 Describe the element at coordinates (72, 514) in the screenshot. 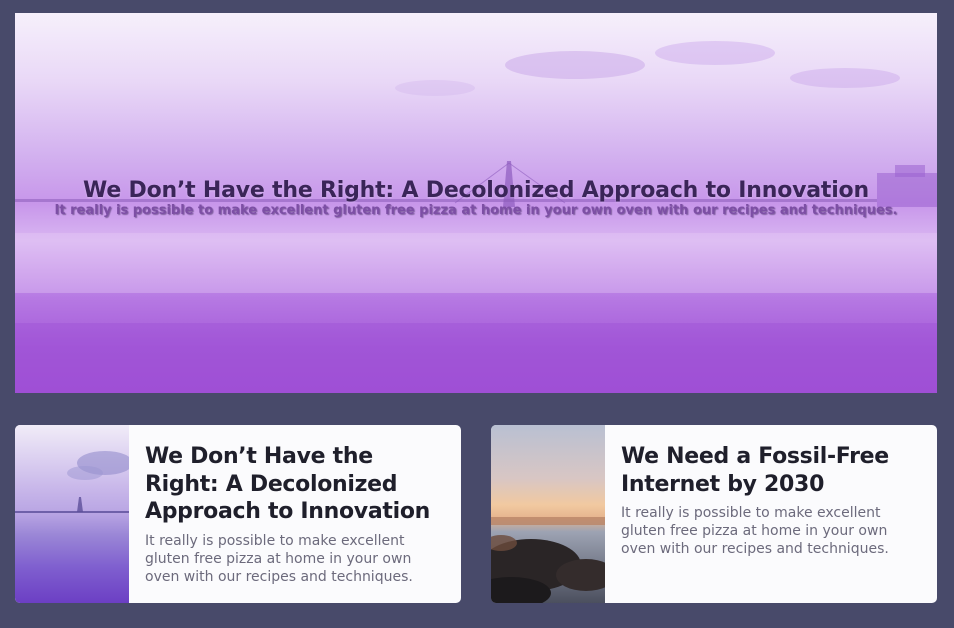

I see `card-thumbnail-bridge` at that location.